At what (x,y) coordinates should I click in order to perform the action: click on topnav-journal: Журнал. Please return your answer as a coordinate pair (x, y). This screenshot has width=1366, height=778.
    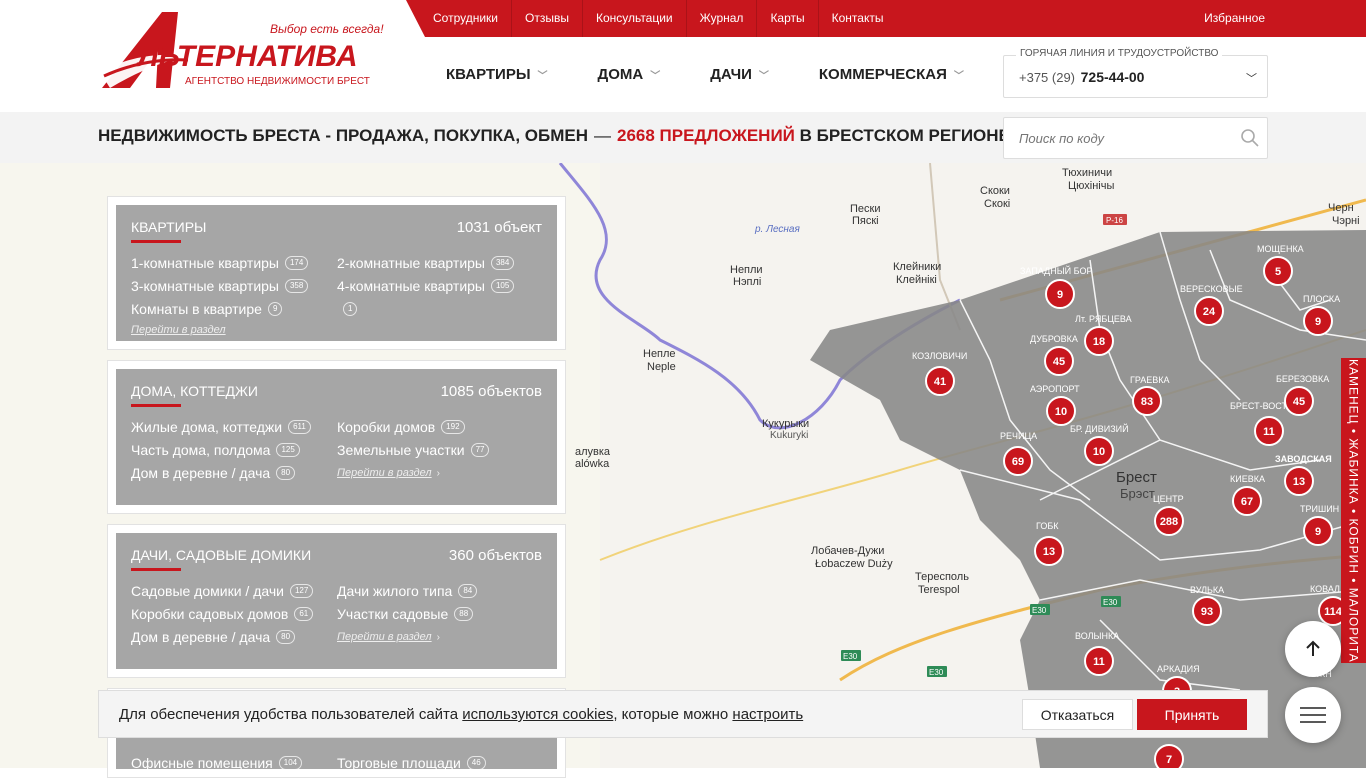
    Looking at the image, I should click on (722, 18).